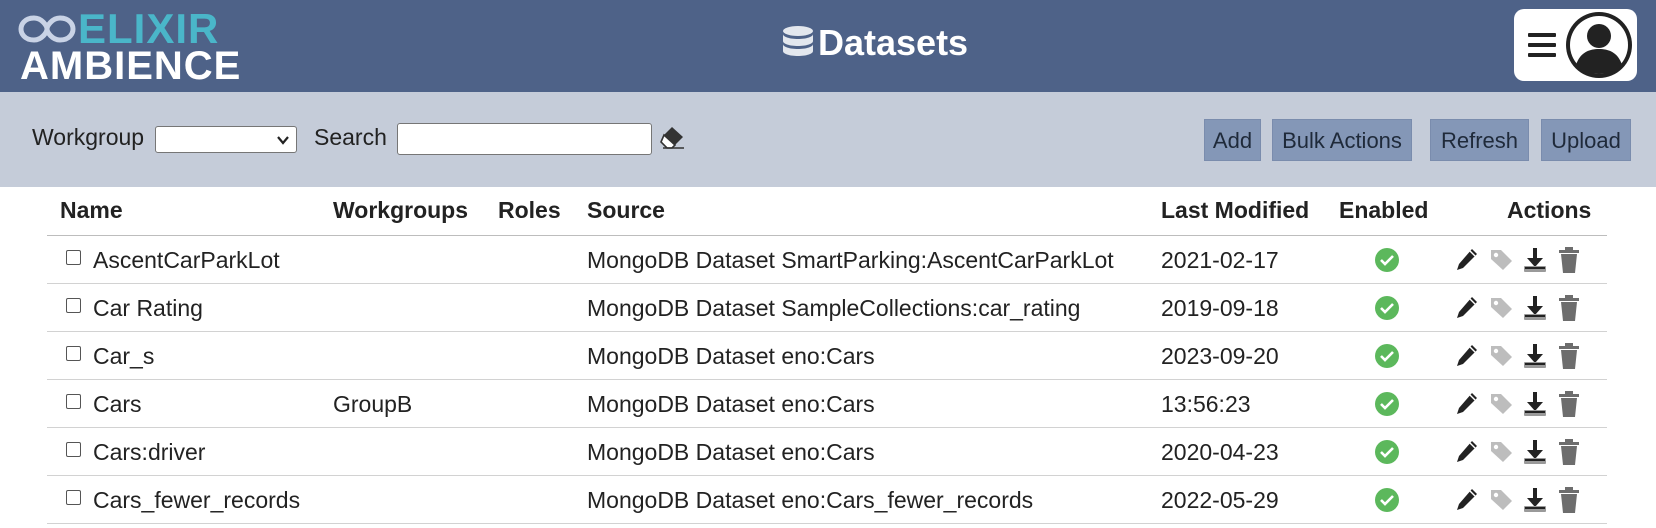 This screenshot has width=1656, height=528. I want to click on page-title: Datasets, so click(875, 43).